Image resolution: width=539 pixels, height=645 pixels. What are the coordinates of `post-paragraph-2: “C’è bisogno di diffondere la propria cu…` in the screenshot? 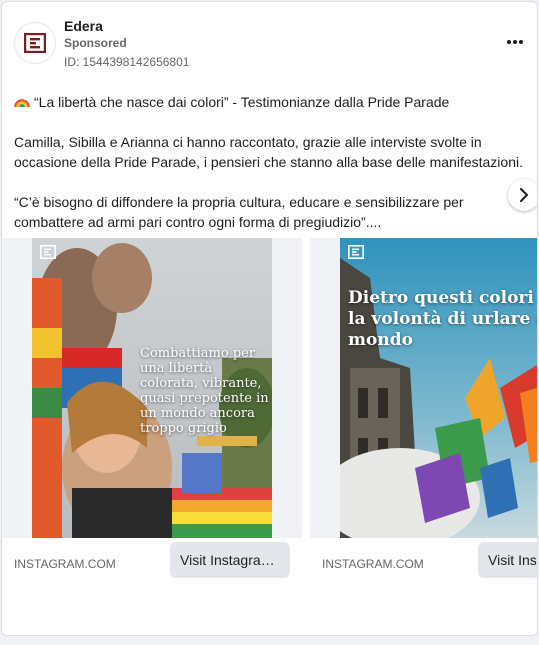 It's located at (239, 212).